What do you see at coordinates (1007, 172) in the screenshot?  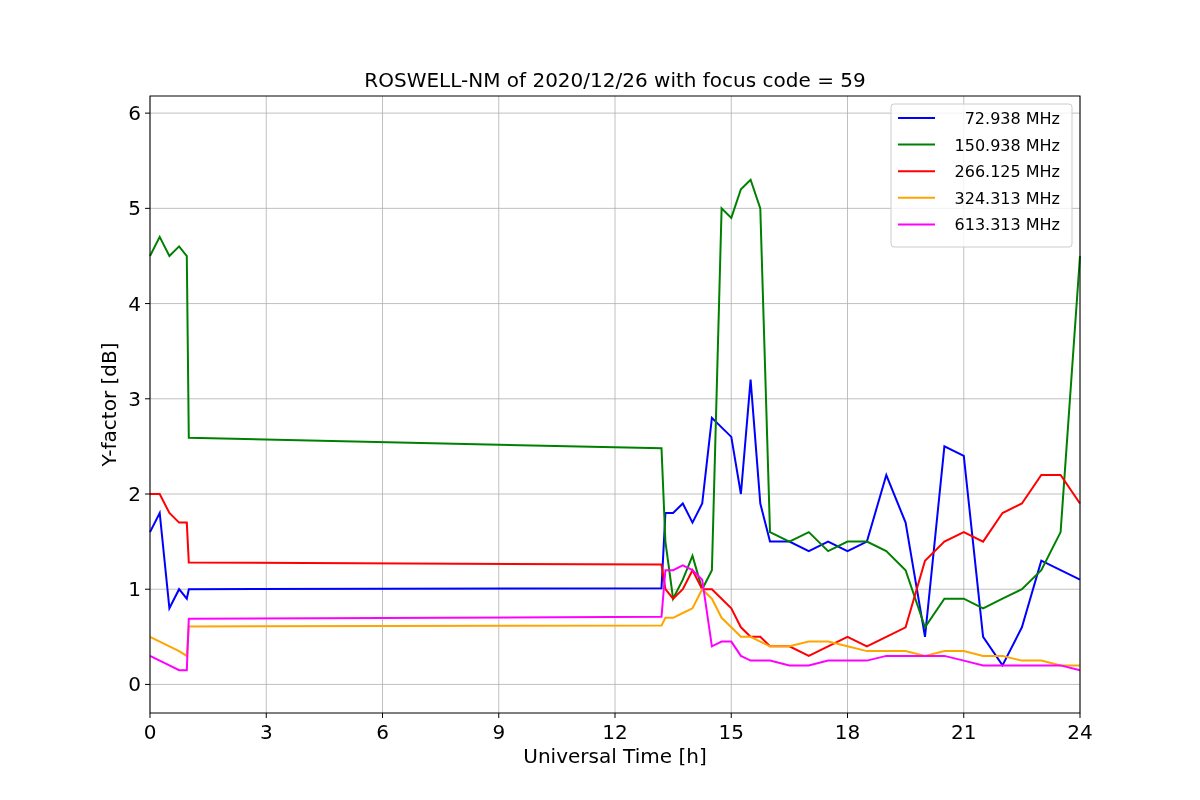 I see `legend-label: 266.125 MHz` at bounding box center [1007, 172].